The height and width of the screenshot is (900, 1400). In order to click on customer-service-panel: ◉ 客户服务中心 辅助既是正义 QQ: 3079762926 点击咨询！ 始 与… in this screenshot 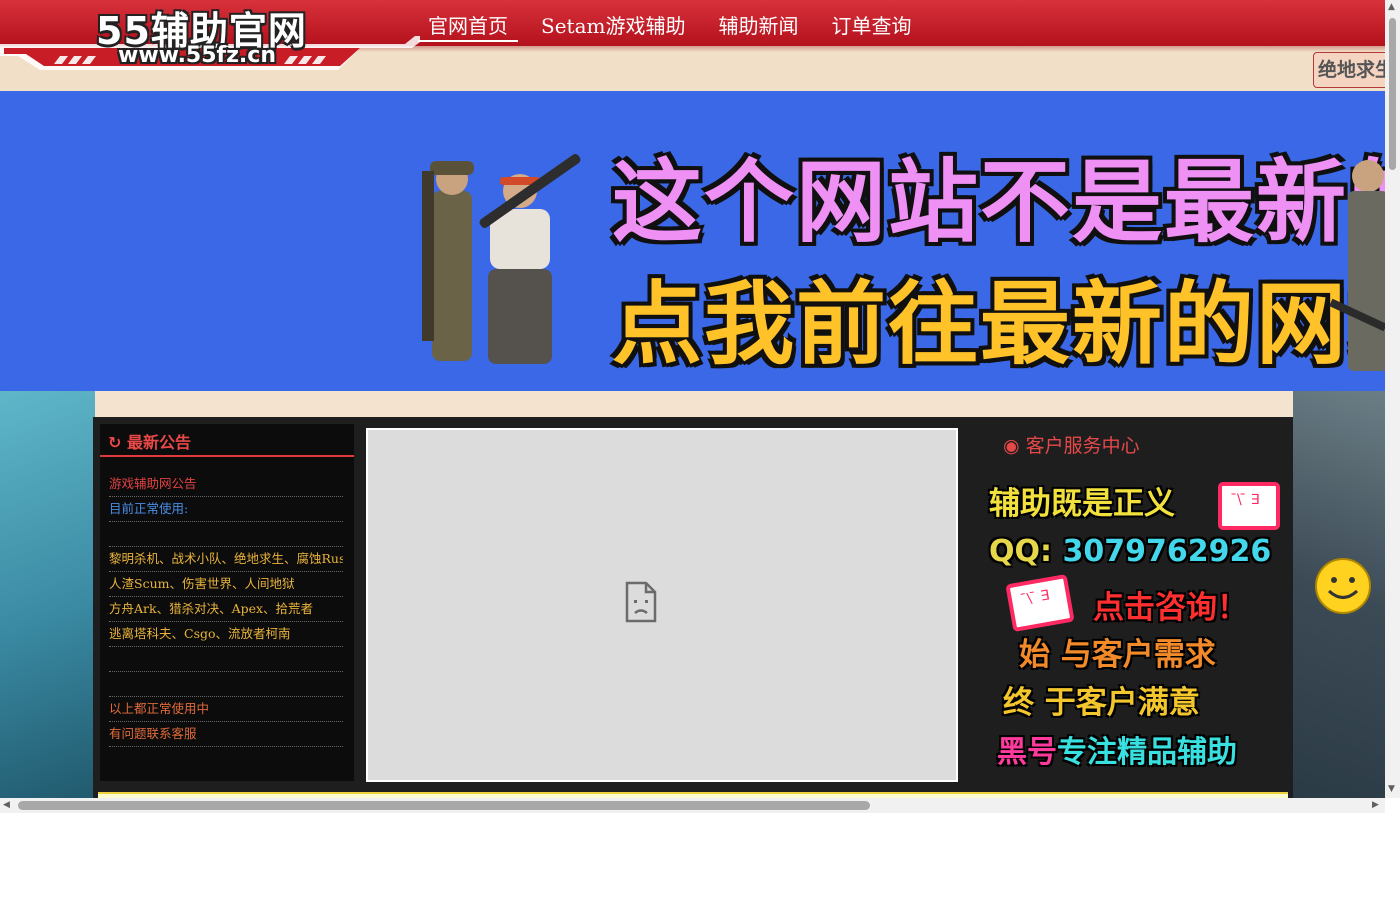, I will do `click(1129, 604)`.